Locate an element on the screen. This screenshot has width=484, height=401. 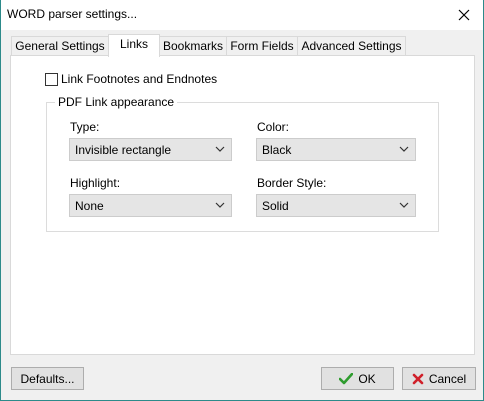
tab-form-fields: Form Fields is located at coordinates (262, 46).